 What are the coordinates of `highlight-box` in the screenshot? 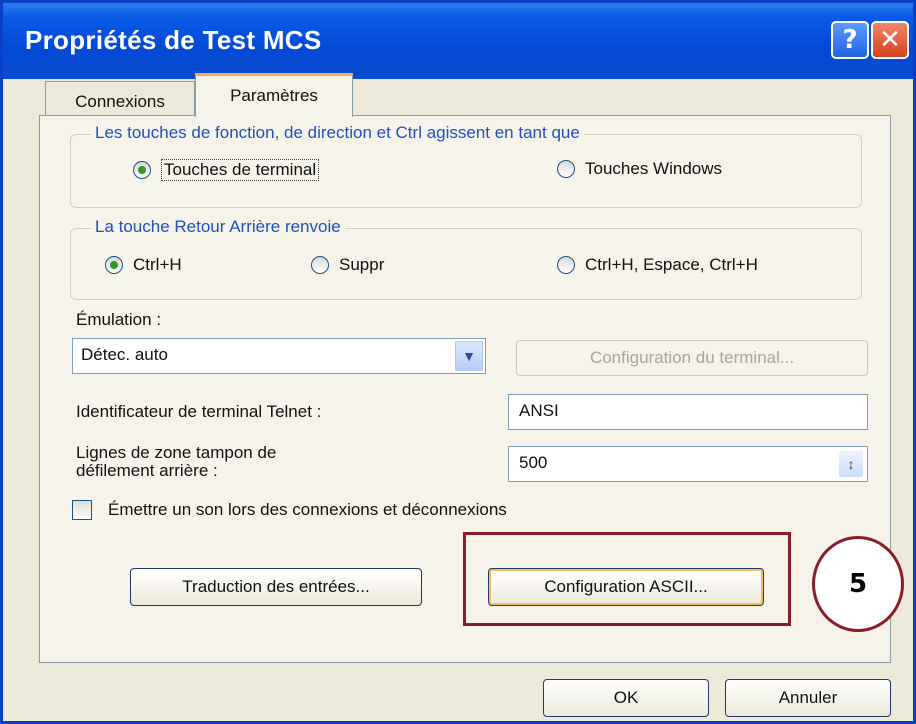 It's located at (627, 579).